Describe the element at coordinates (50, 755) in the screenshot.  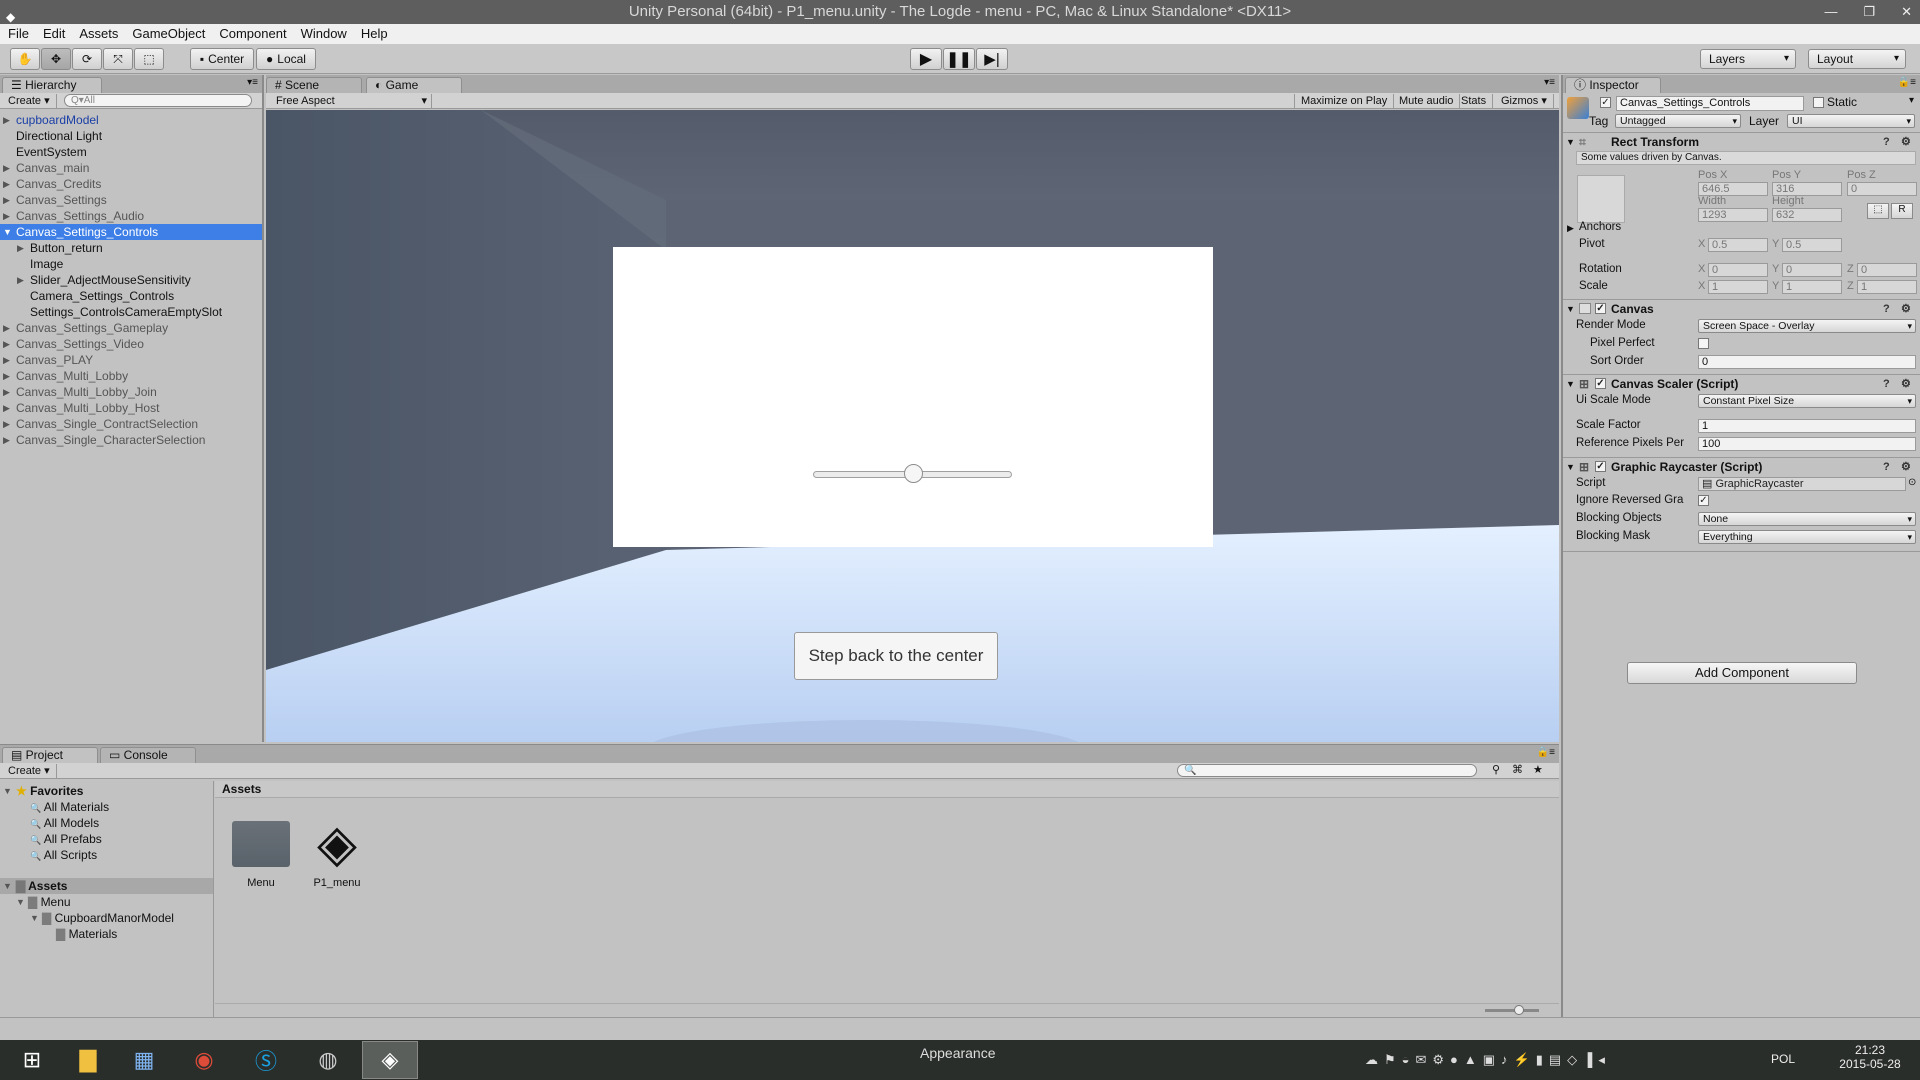
I see `tab-project: ▤ Project` at that location.